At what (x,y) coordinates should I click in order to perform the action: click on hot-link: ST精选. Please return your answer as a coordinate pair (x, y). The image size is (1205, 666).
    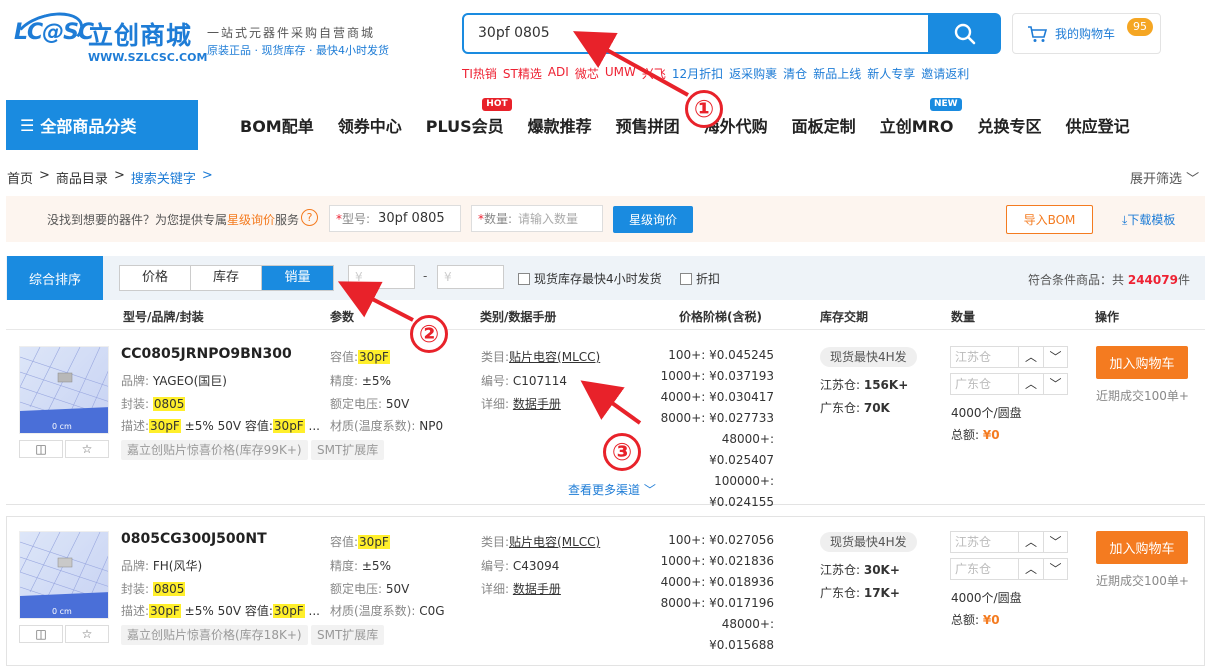
    Looking at the image, I should click on (522, 73).